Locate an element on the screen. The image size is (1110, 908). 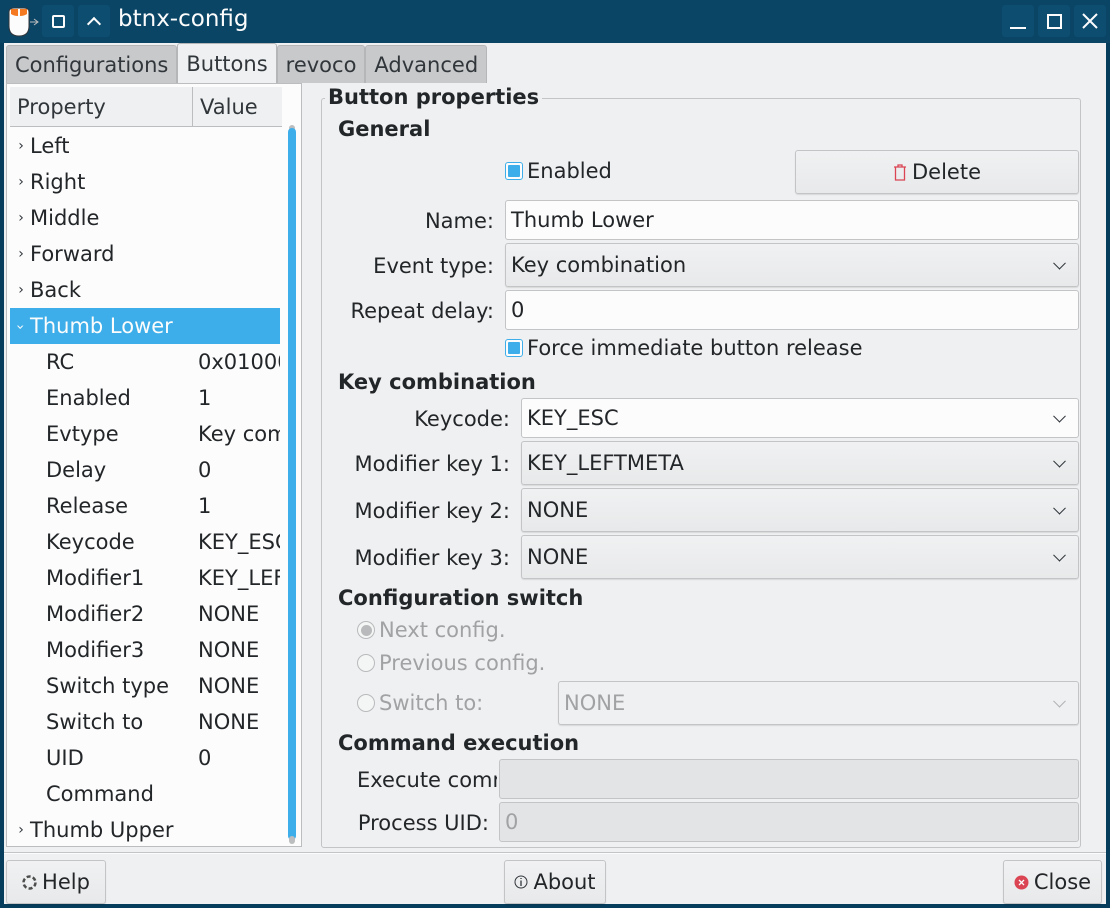
keep-below-button is located at coordinates (58, 21).